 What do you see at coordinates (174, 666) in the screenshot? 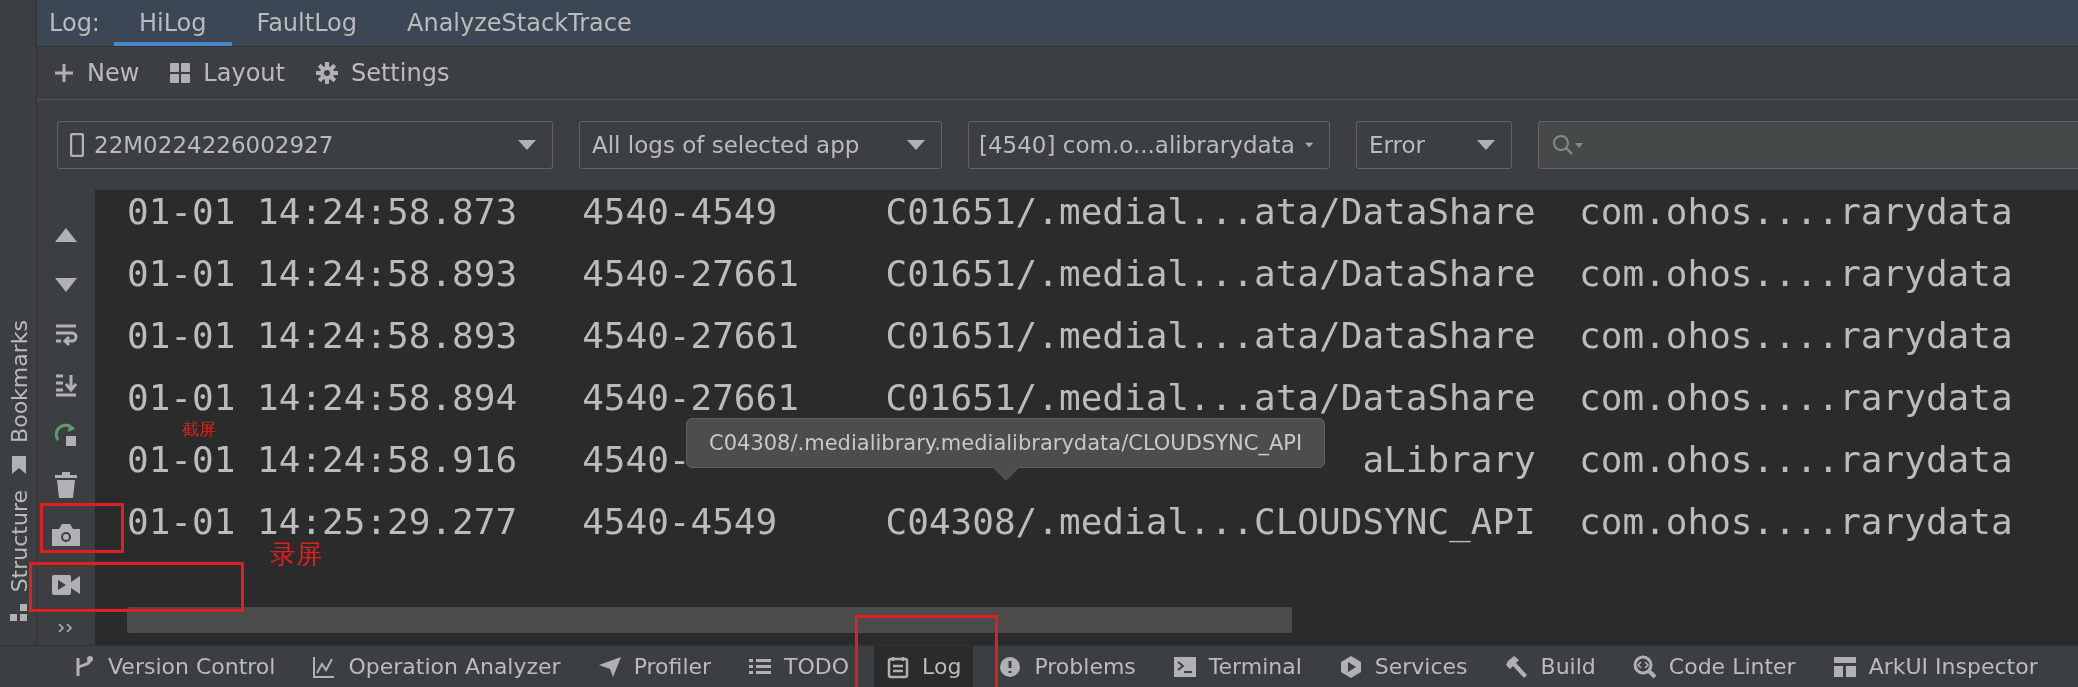
I see `tool-window-button: Version Control` at bounding box center [174, 666].